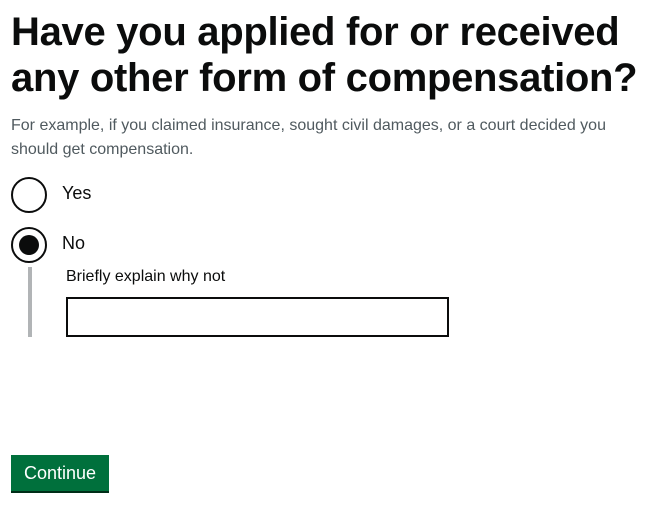 Image resolution: width=660 pixels, height=510 pixels. Describe the element at coordinates (30, 302) in the screenshot. I see `conditional-divider` at that location.